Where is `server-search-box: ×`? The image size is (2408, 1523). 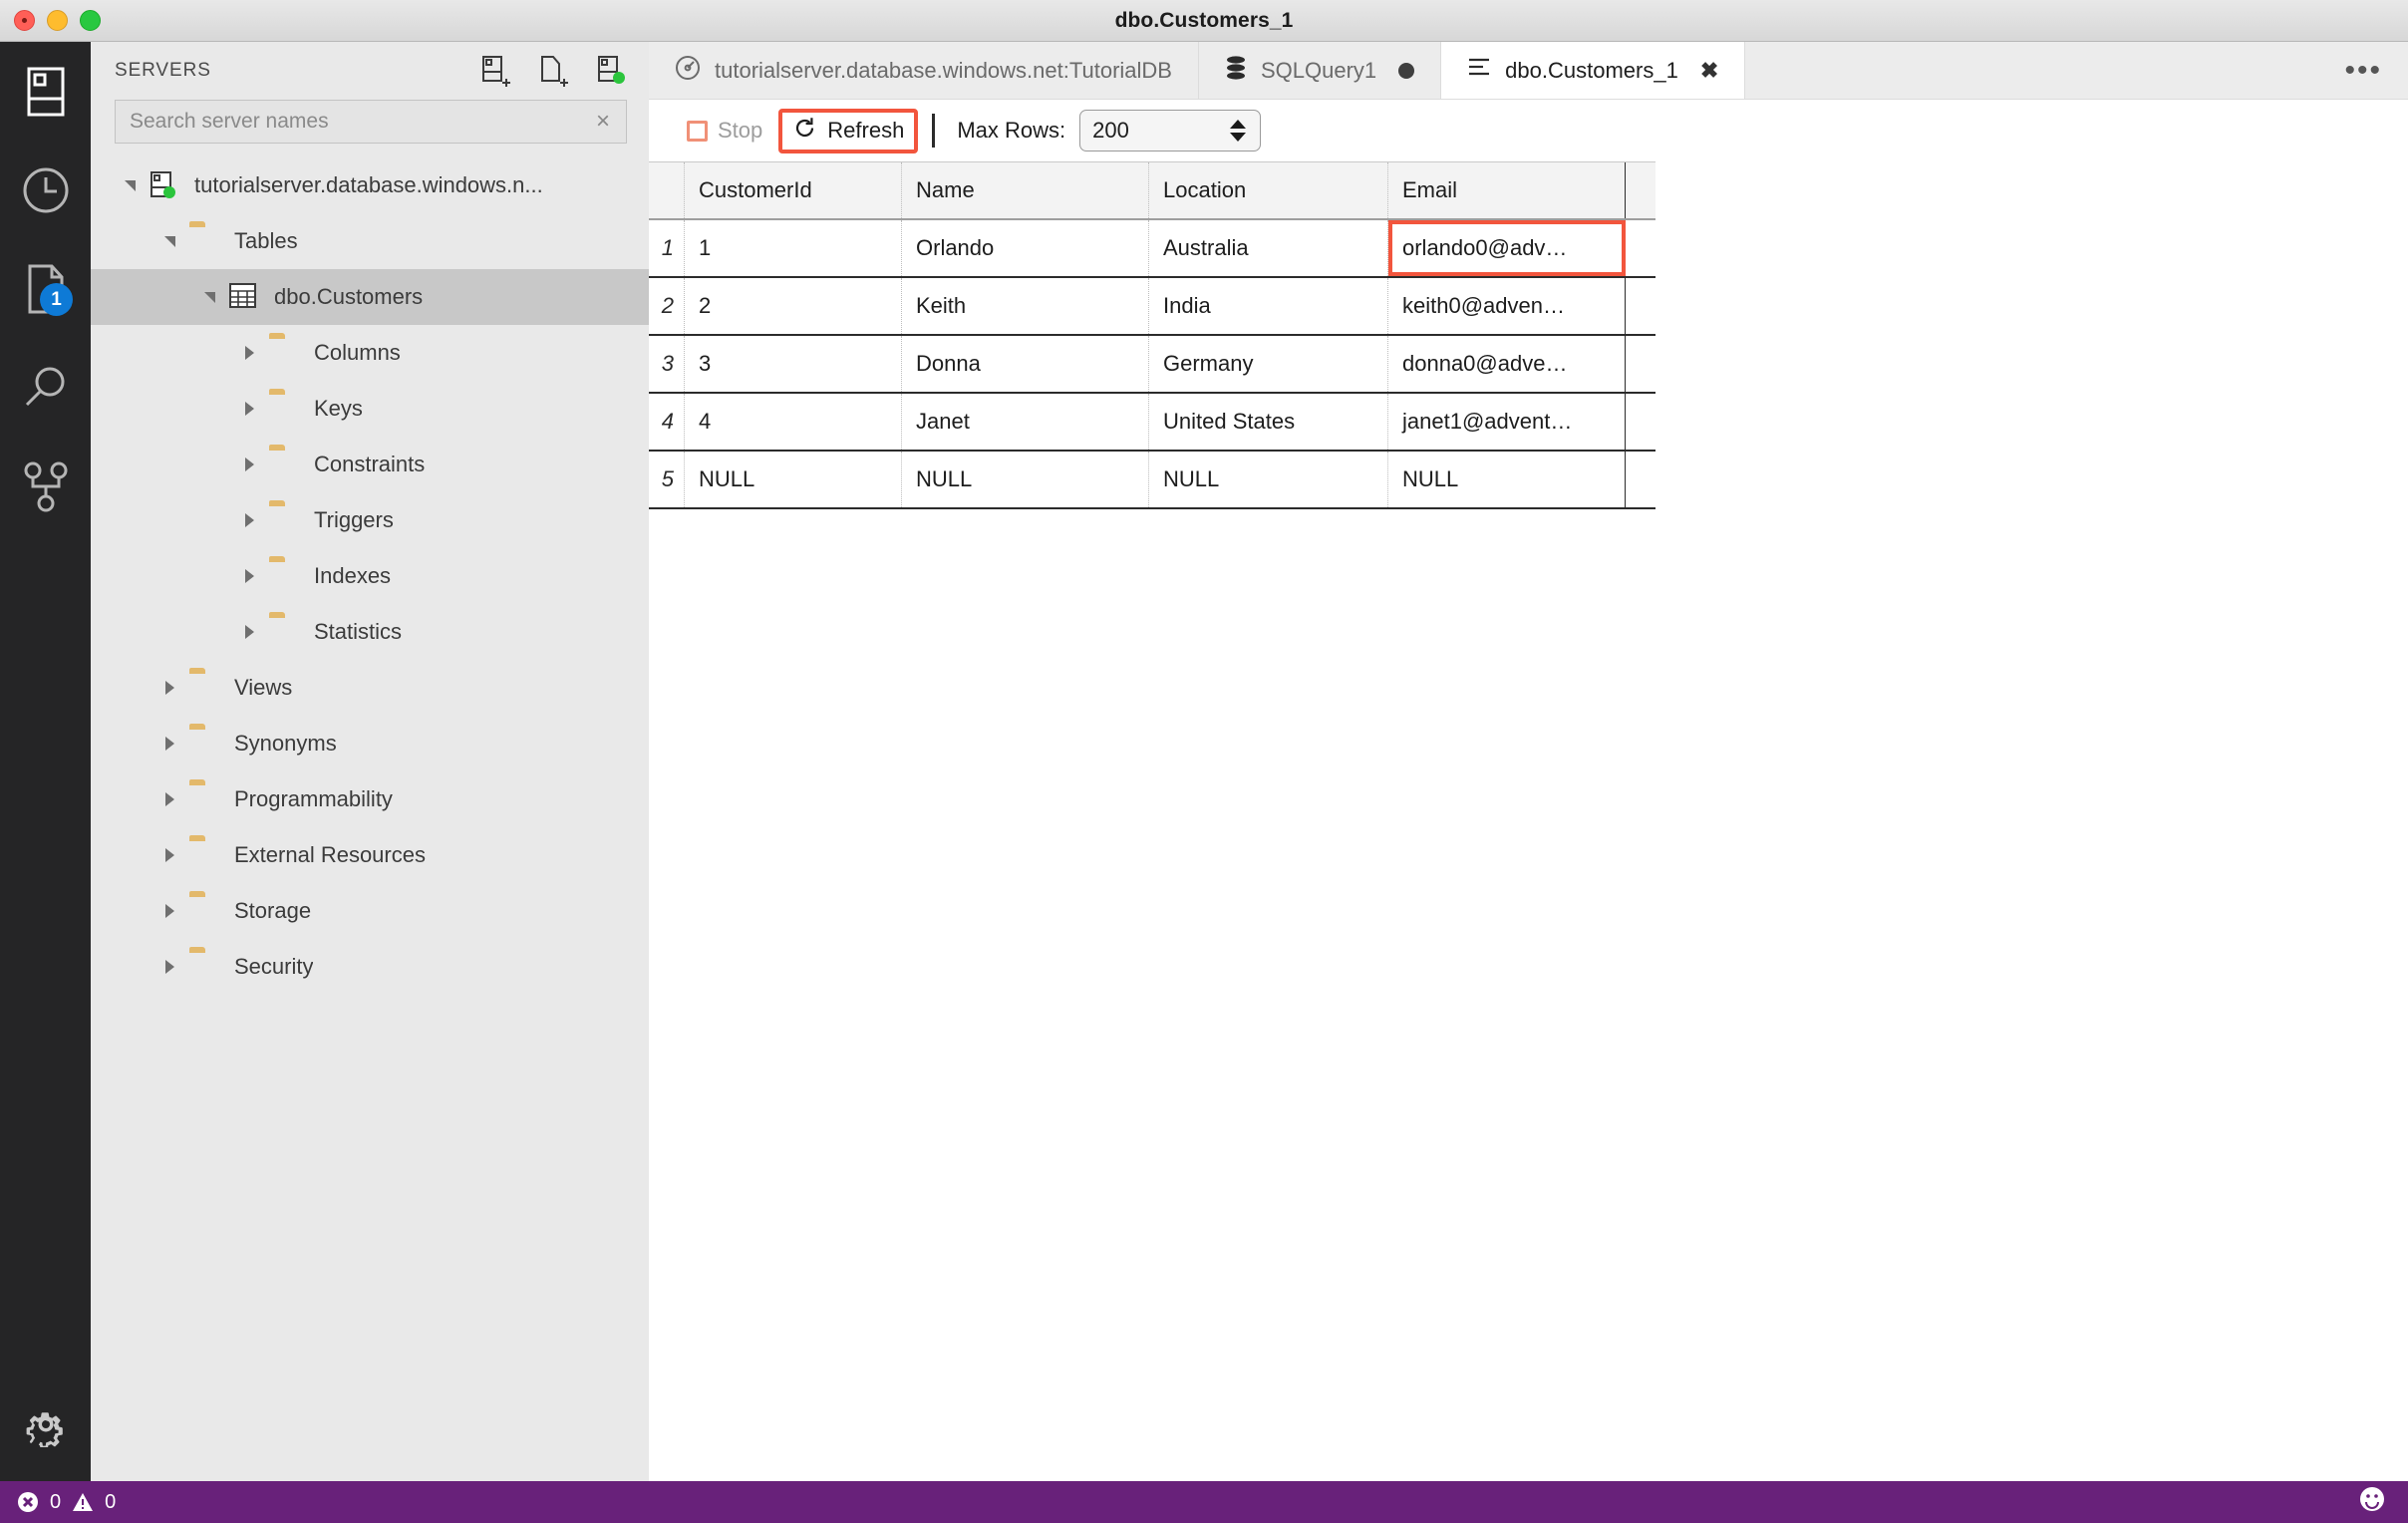 server-search-box: × is located at coordinates (371, 122).